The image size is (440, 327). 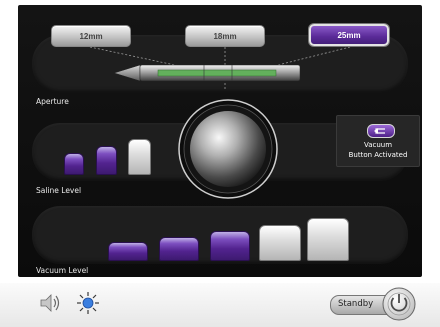 I want to click on aperture-18mm-button: 18mm, so click(x=225, y=36).